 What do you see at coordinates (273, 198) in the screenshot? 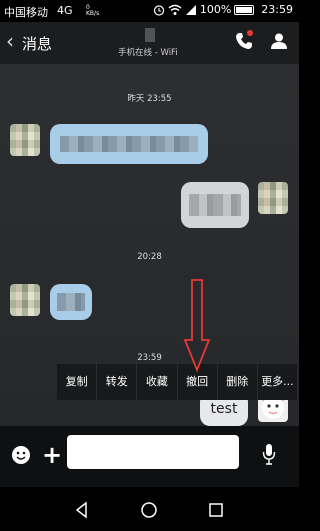
I see `self-avatar` at bounding box center [273, 198].